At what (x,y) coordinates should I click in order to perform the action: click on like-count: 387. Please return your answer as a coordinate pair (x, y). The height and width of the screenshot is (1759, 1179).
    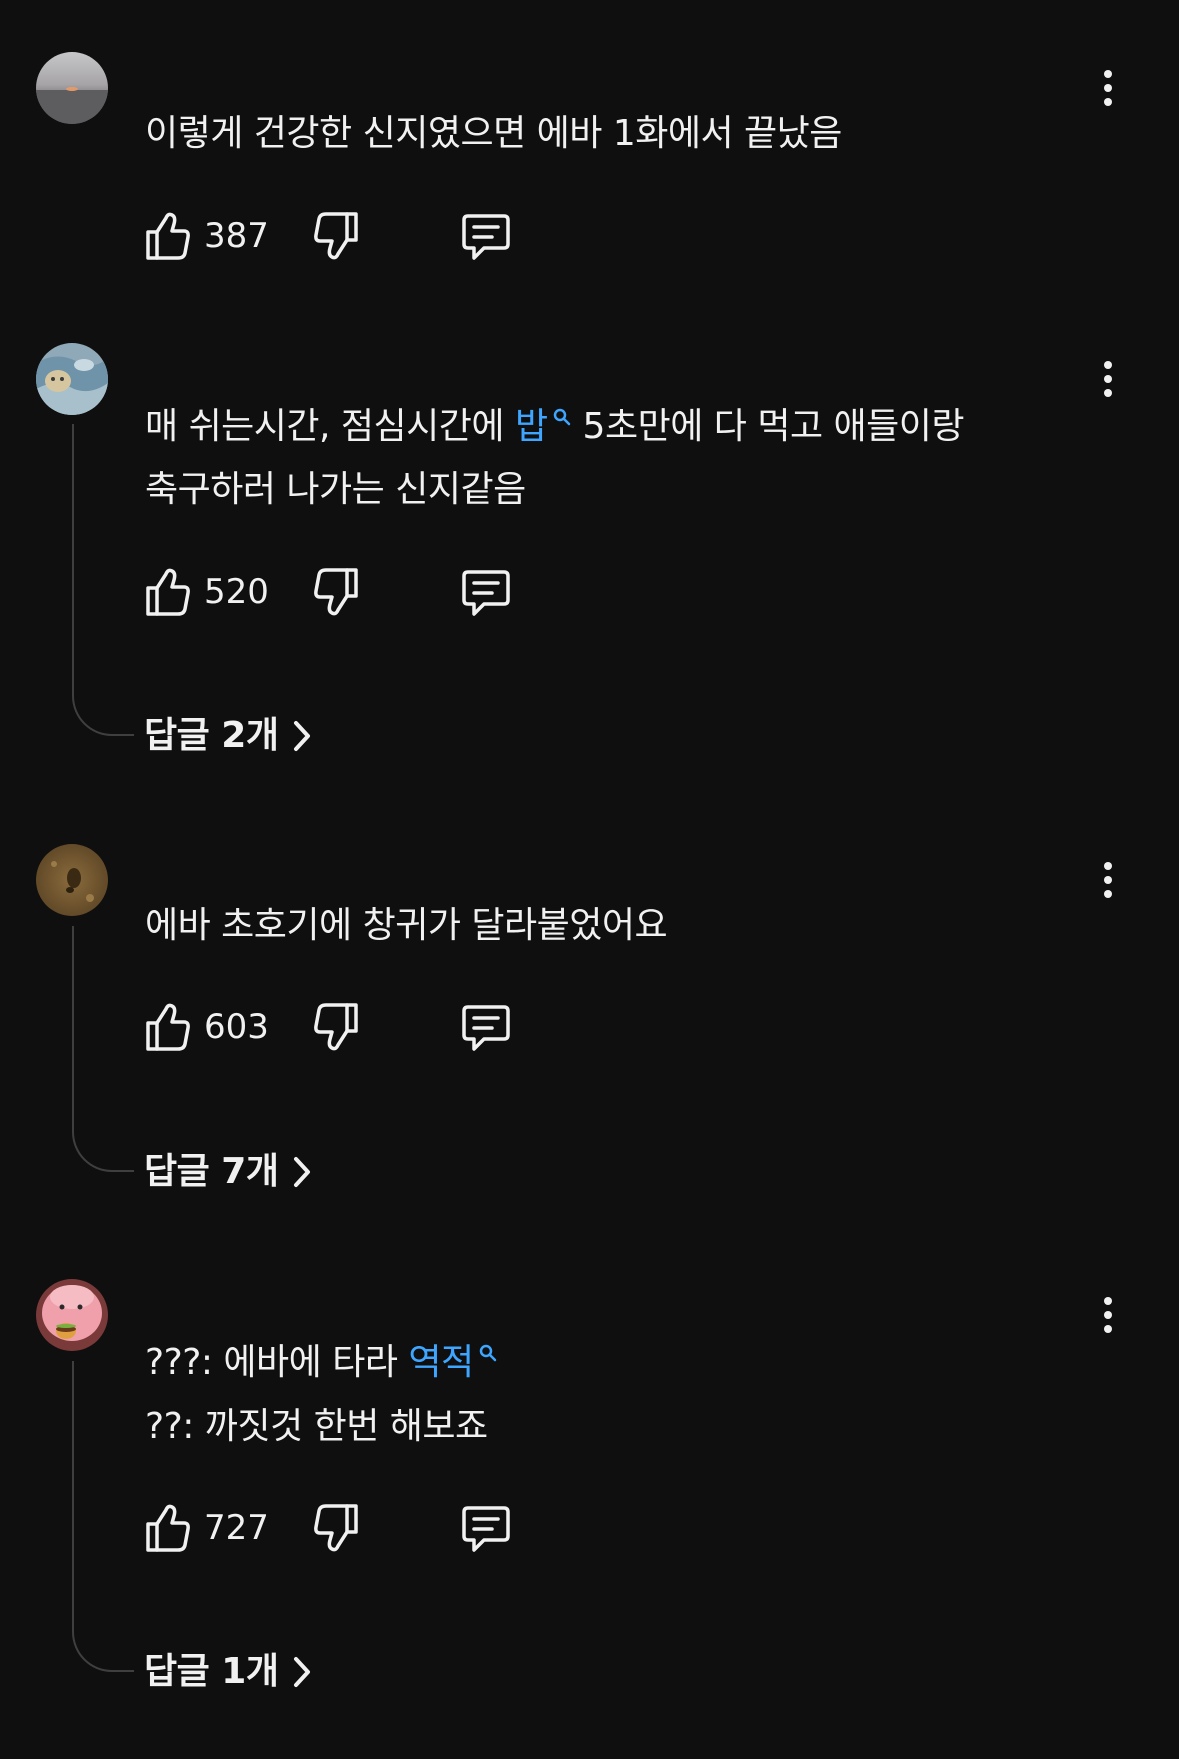
    Looking at the image, I should click on (236, 236).